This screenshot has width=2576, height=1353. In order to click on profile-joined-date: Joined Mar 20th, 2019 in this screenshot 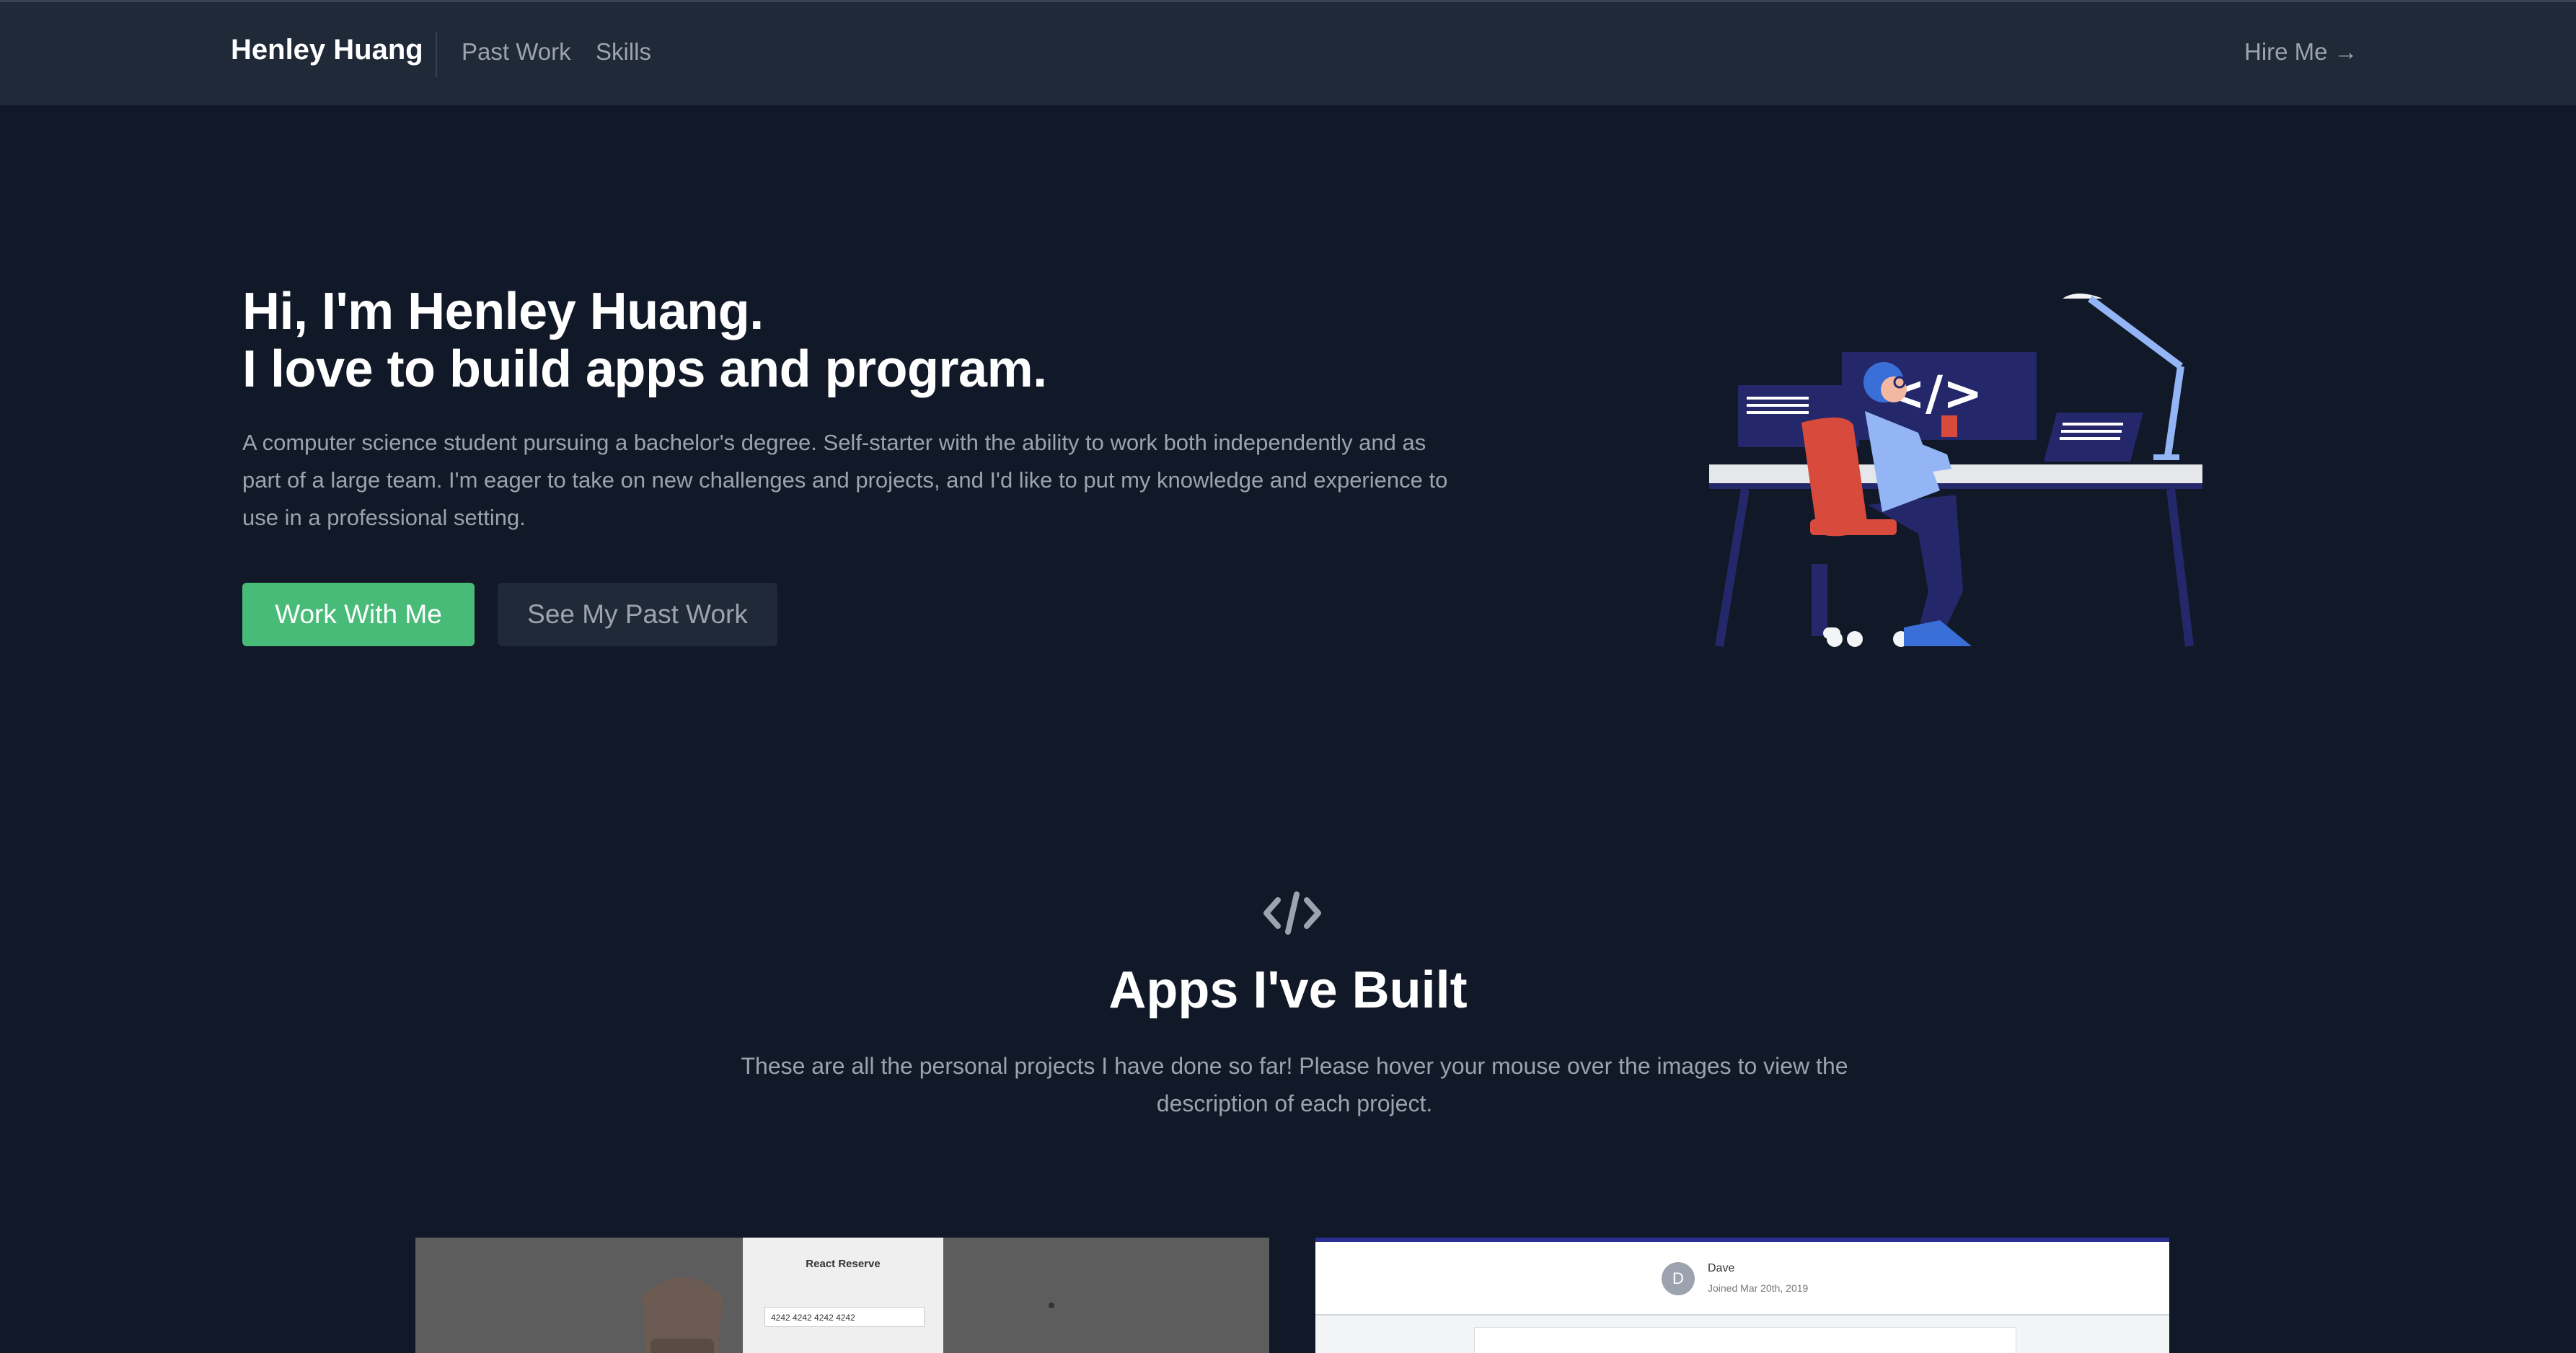, I will do `click(1758, 1288)`.